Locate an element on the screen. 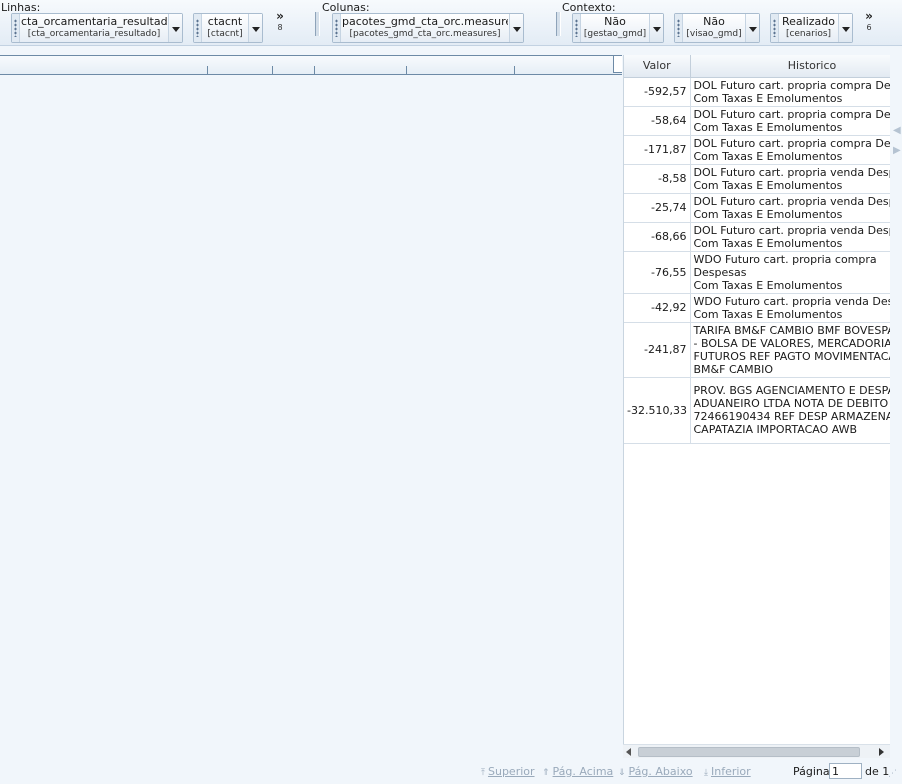  pag-acima-link: ⇑ Pág. Acima is located at coordinates (577, 771).